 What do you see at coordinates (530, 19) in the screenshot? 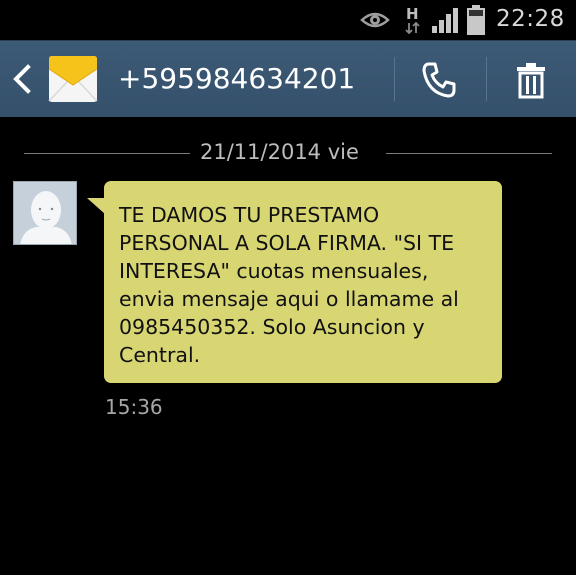
I see `status-time: 22:28` at bounding box center [530, 19].